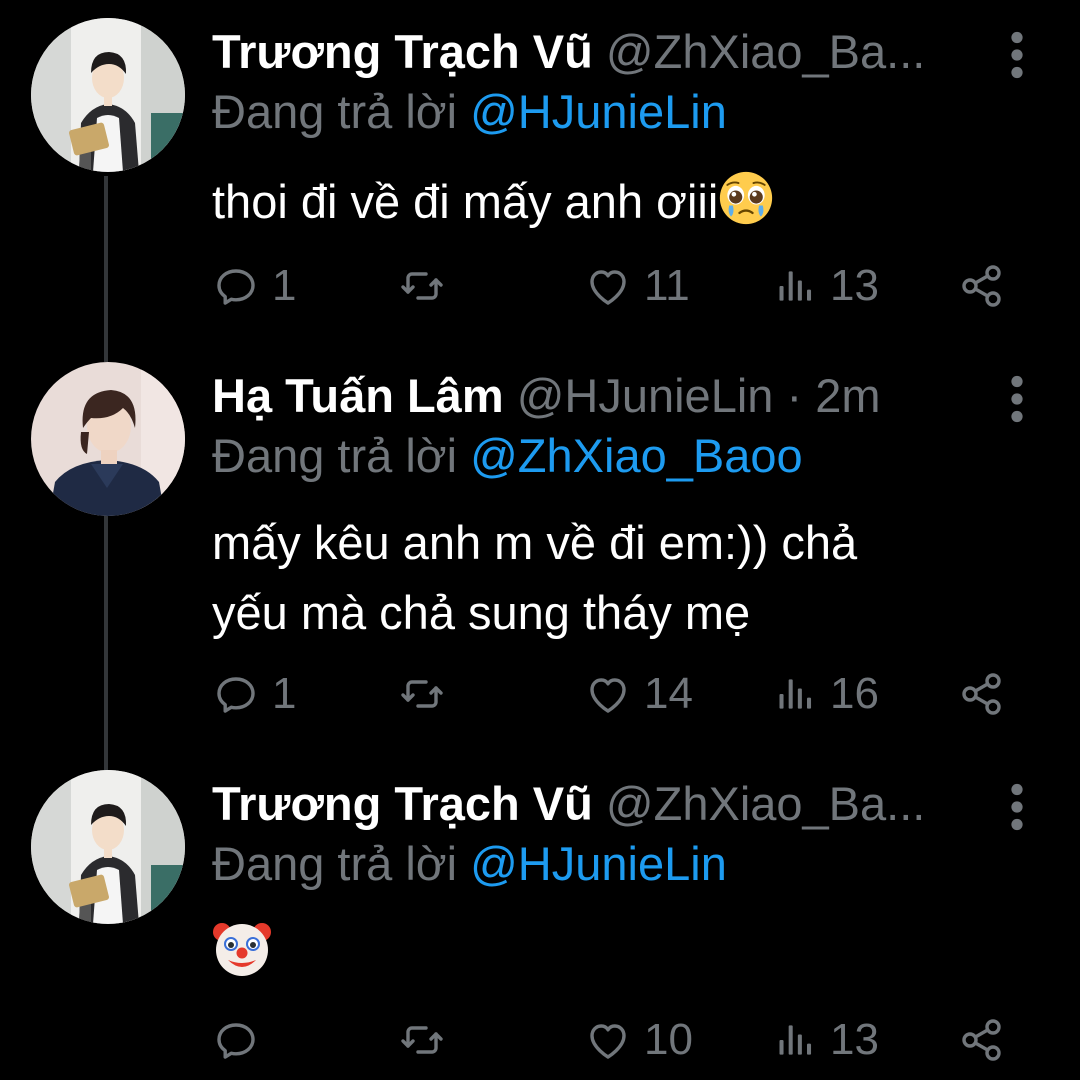 This screenshot has height=1080, width=1080. I want to click on action-bar: 10 13, so click(622, 1040).